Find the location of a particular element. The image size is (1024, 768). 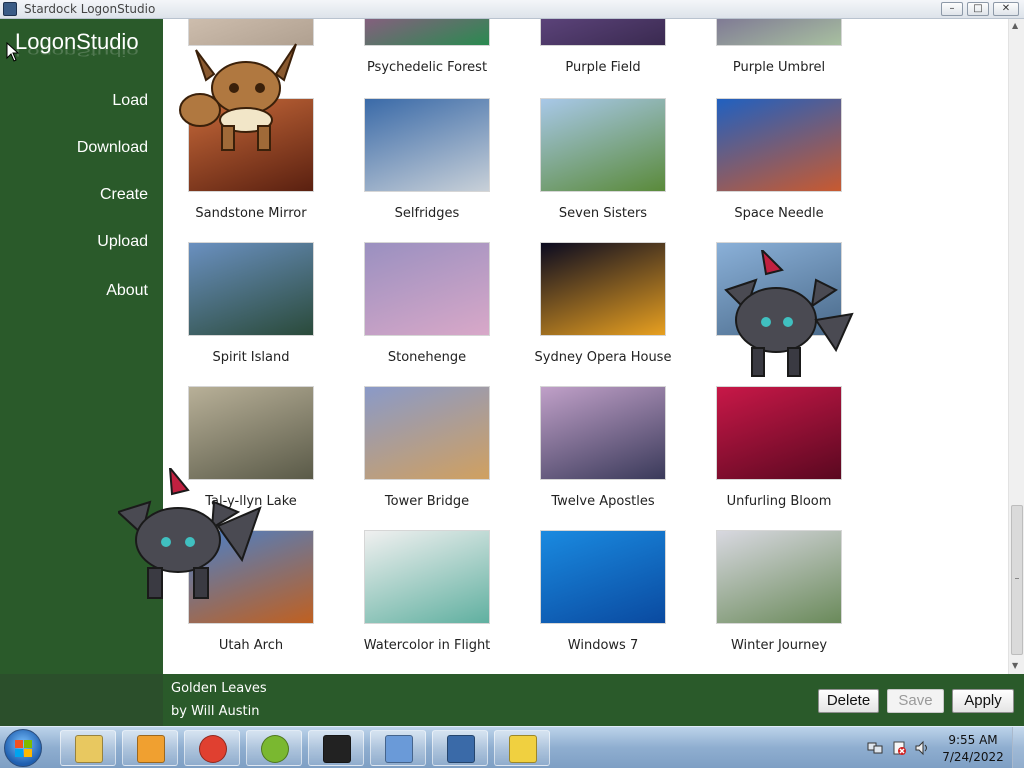

theme-tile-label: Twelve Apostles is located at coordinates (603, 501).